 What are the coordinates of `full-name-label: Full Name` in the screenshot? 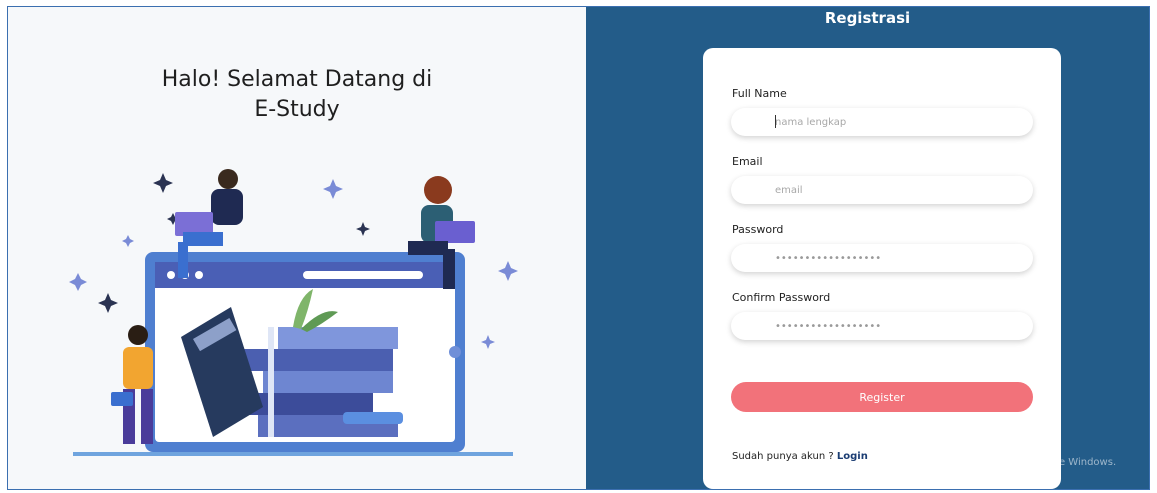 It's located at (759, 93).